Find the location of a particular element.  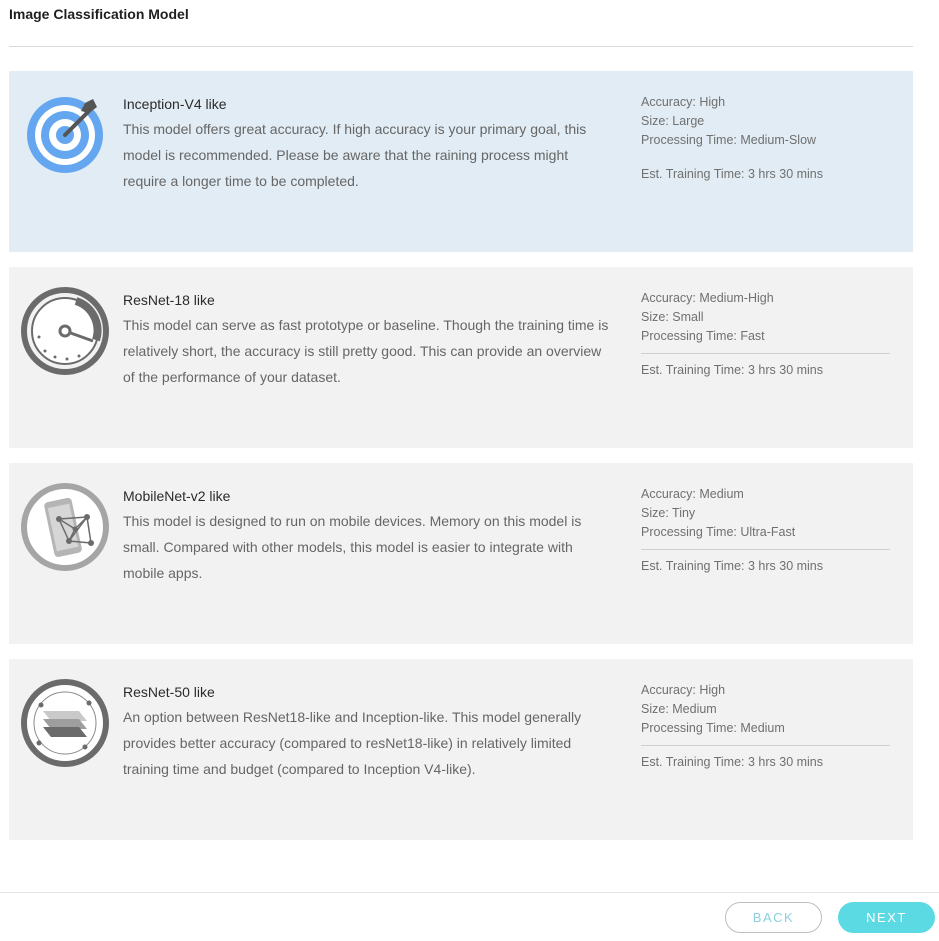

model-name: ResNet-50 like is located at coordinates (169, 692).